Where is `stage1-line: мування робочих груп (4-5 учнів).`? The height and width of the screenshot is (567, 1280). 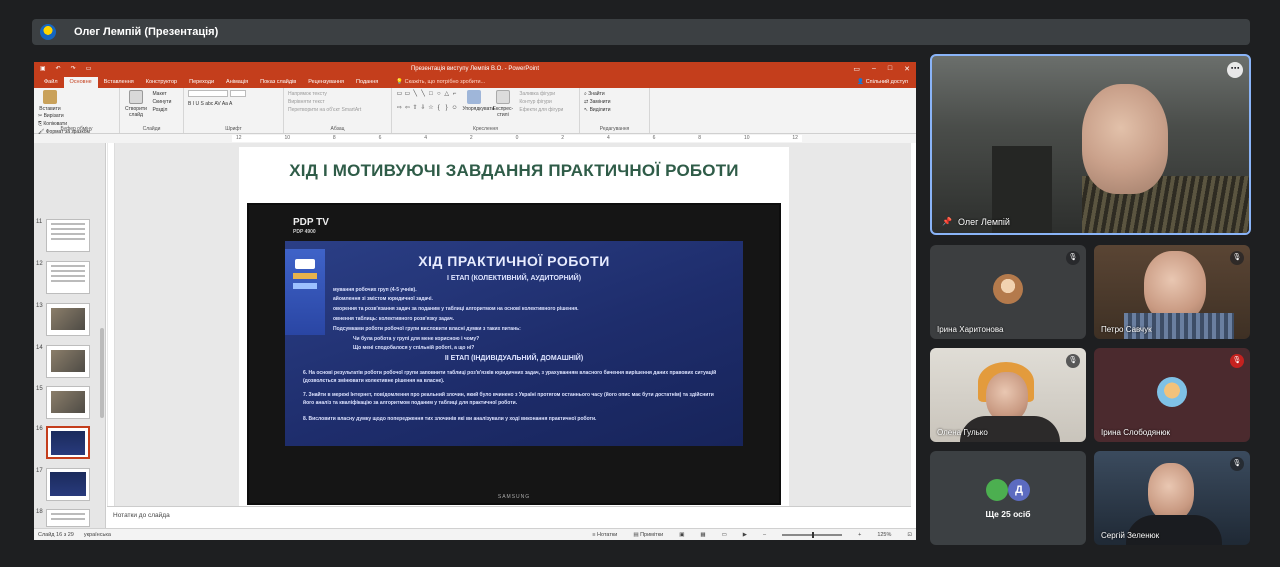 stage1-line: мування робочих груп (4-5 учнів). is located at coordinates (375, 290).